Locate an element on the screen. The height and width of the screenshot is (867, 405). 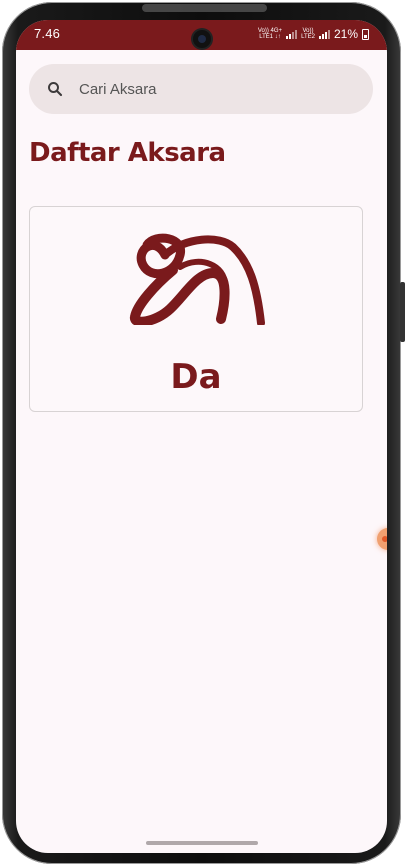
battery-icon is located at coordinates (365, 34).